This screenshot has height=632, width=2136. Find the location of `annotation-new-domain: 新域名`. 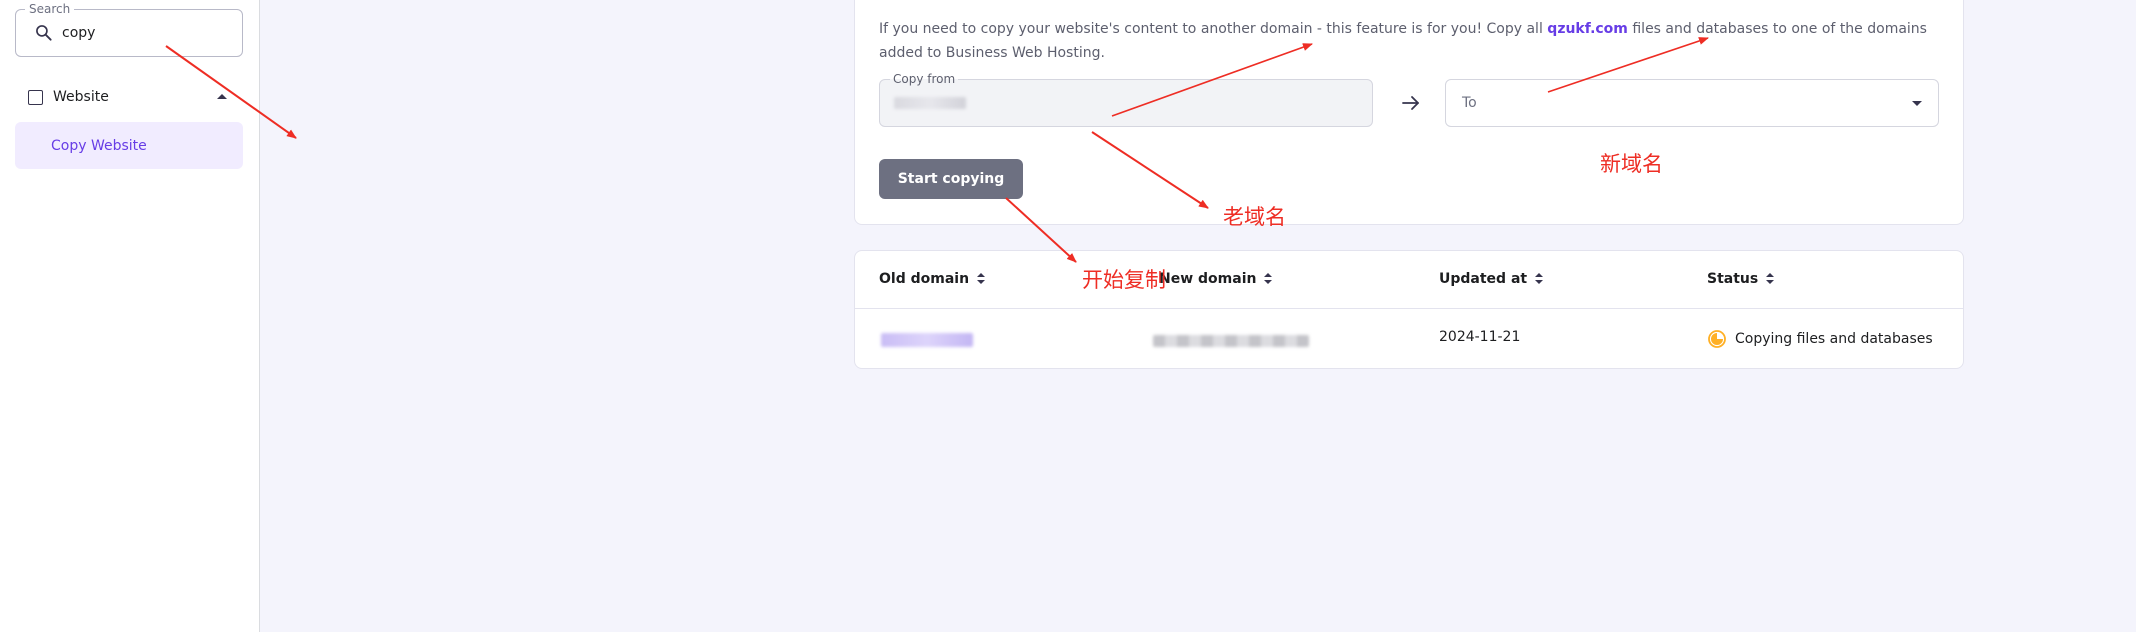

annotation-new-domain: 新域名 is located at coordinates (1631, 164).